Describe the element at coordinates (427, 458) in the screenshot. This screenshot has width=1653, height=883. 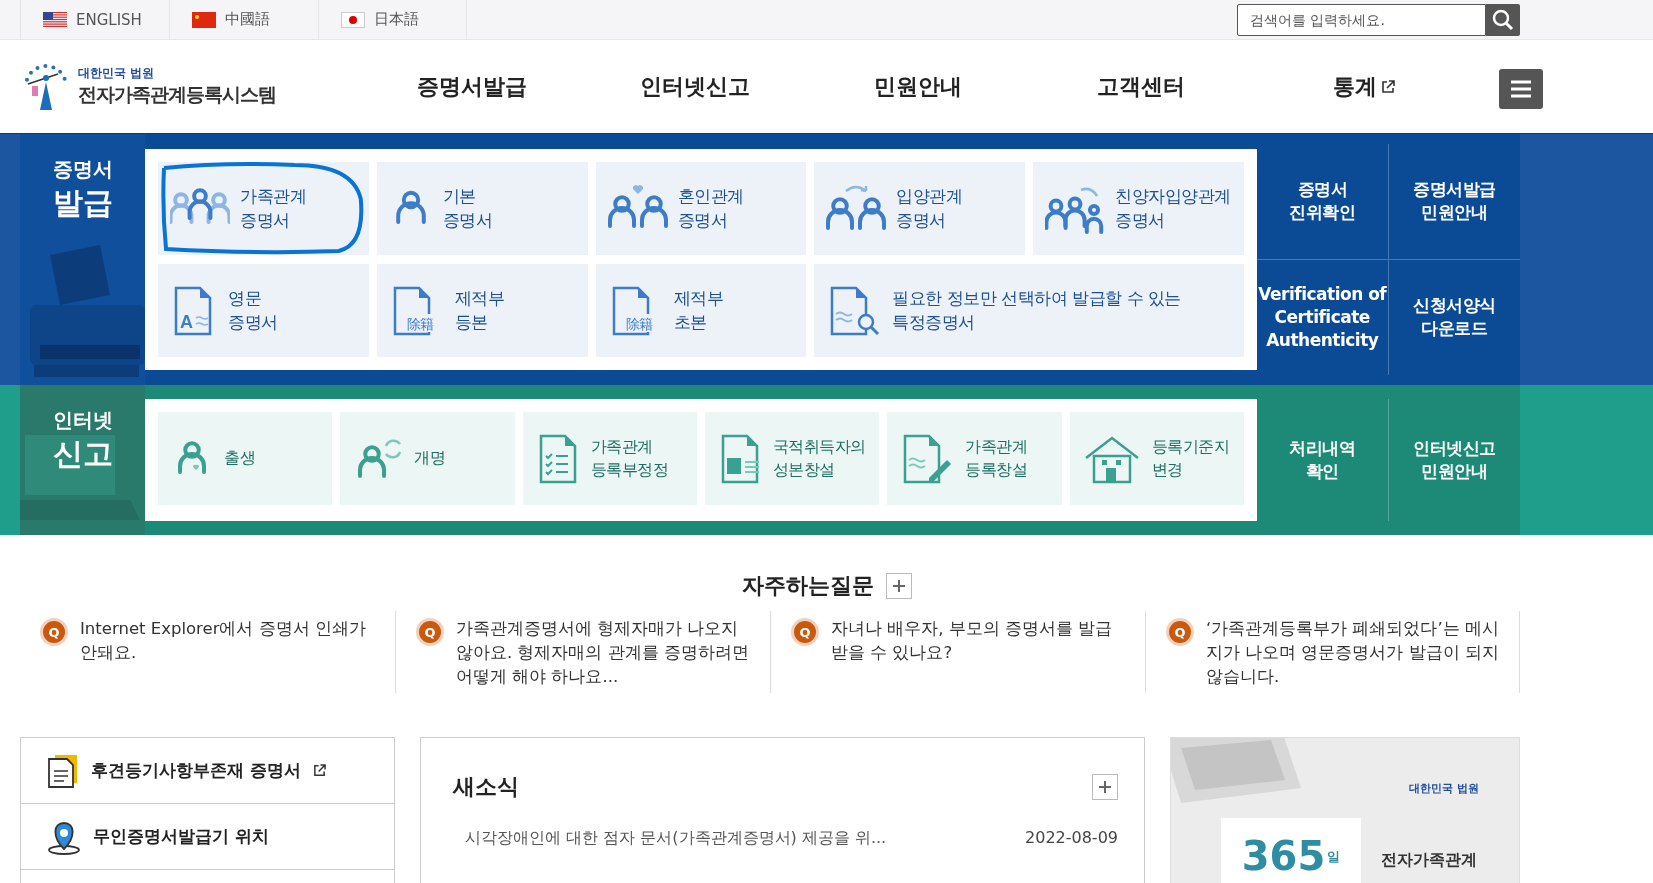
I see `report-tile: 개명` at that location.